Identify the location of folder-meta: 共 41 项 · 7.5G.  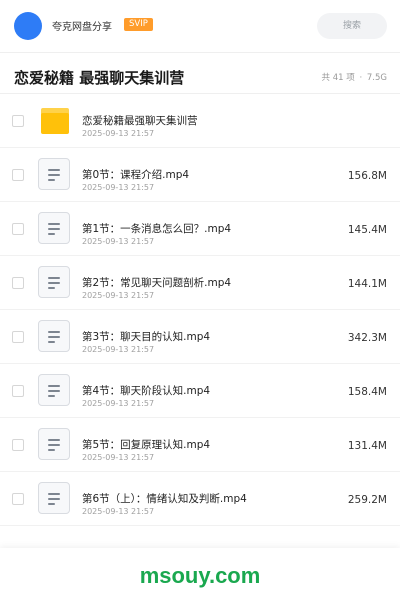
(354, 77).